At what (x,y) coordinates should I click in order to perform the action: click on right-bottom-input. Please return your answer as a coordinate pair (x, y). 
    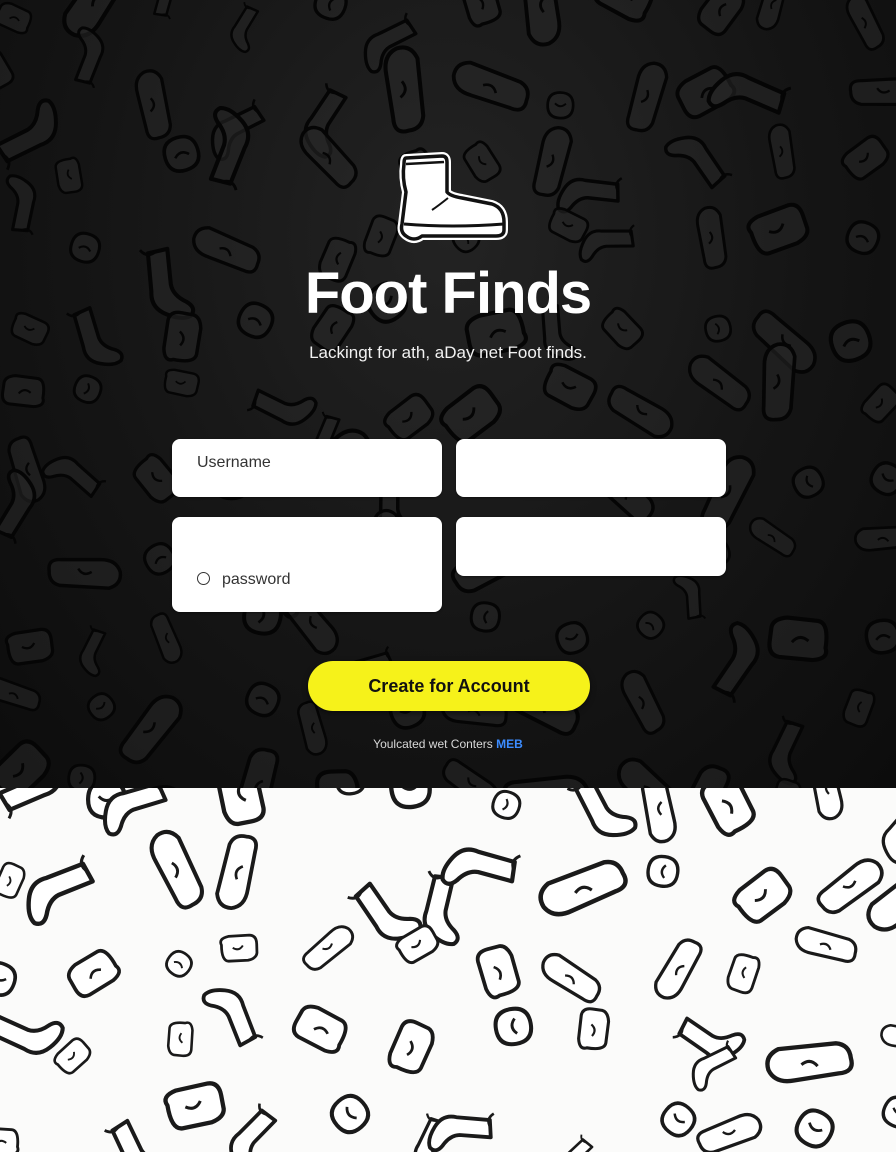
    Looking at the image, I should click on (593, 547).